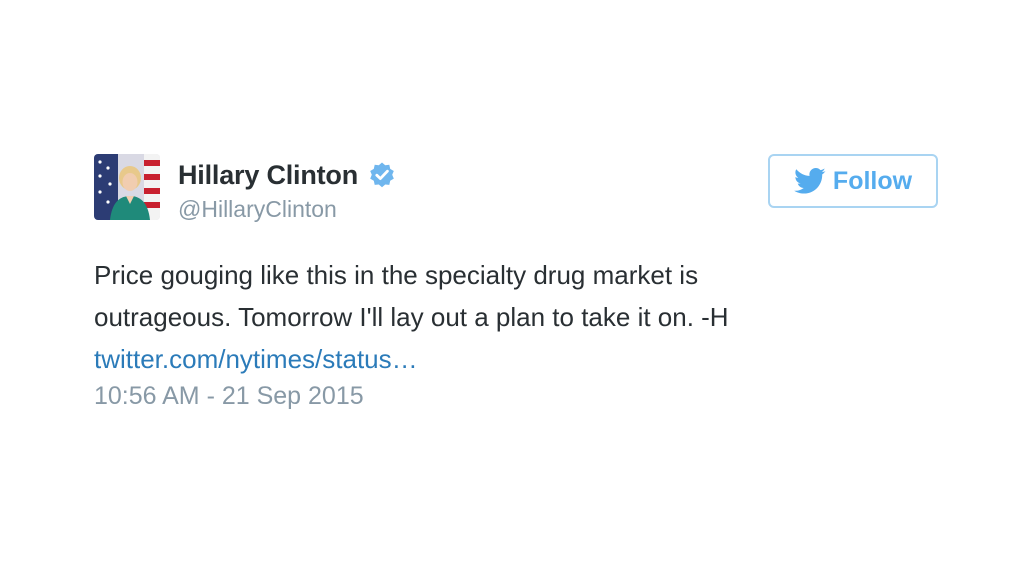 The image size is (1024, 576). What do you see at coordinates (287, 209) in the screenshot?
I see `author-handle: @HillaryClinton` at bounding box center [287, 209].